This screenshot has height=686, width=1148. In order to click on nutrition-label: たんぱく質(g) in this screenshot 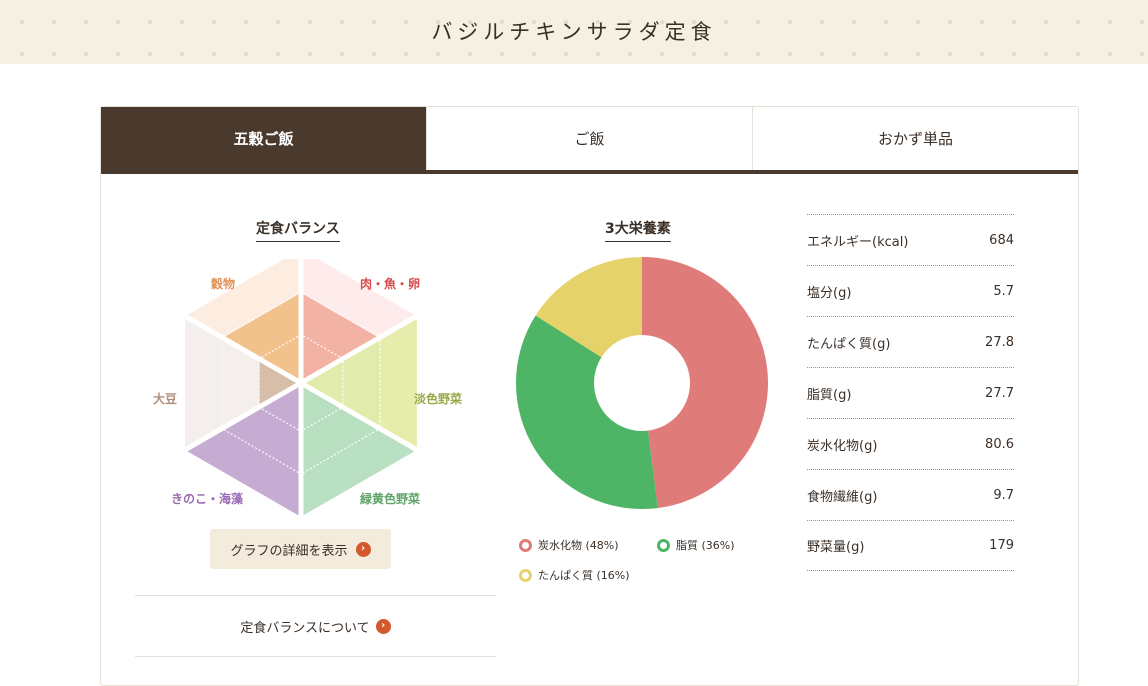, I will do `click(849, 344)`.